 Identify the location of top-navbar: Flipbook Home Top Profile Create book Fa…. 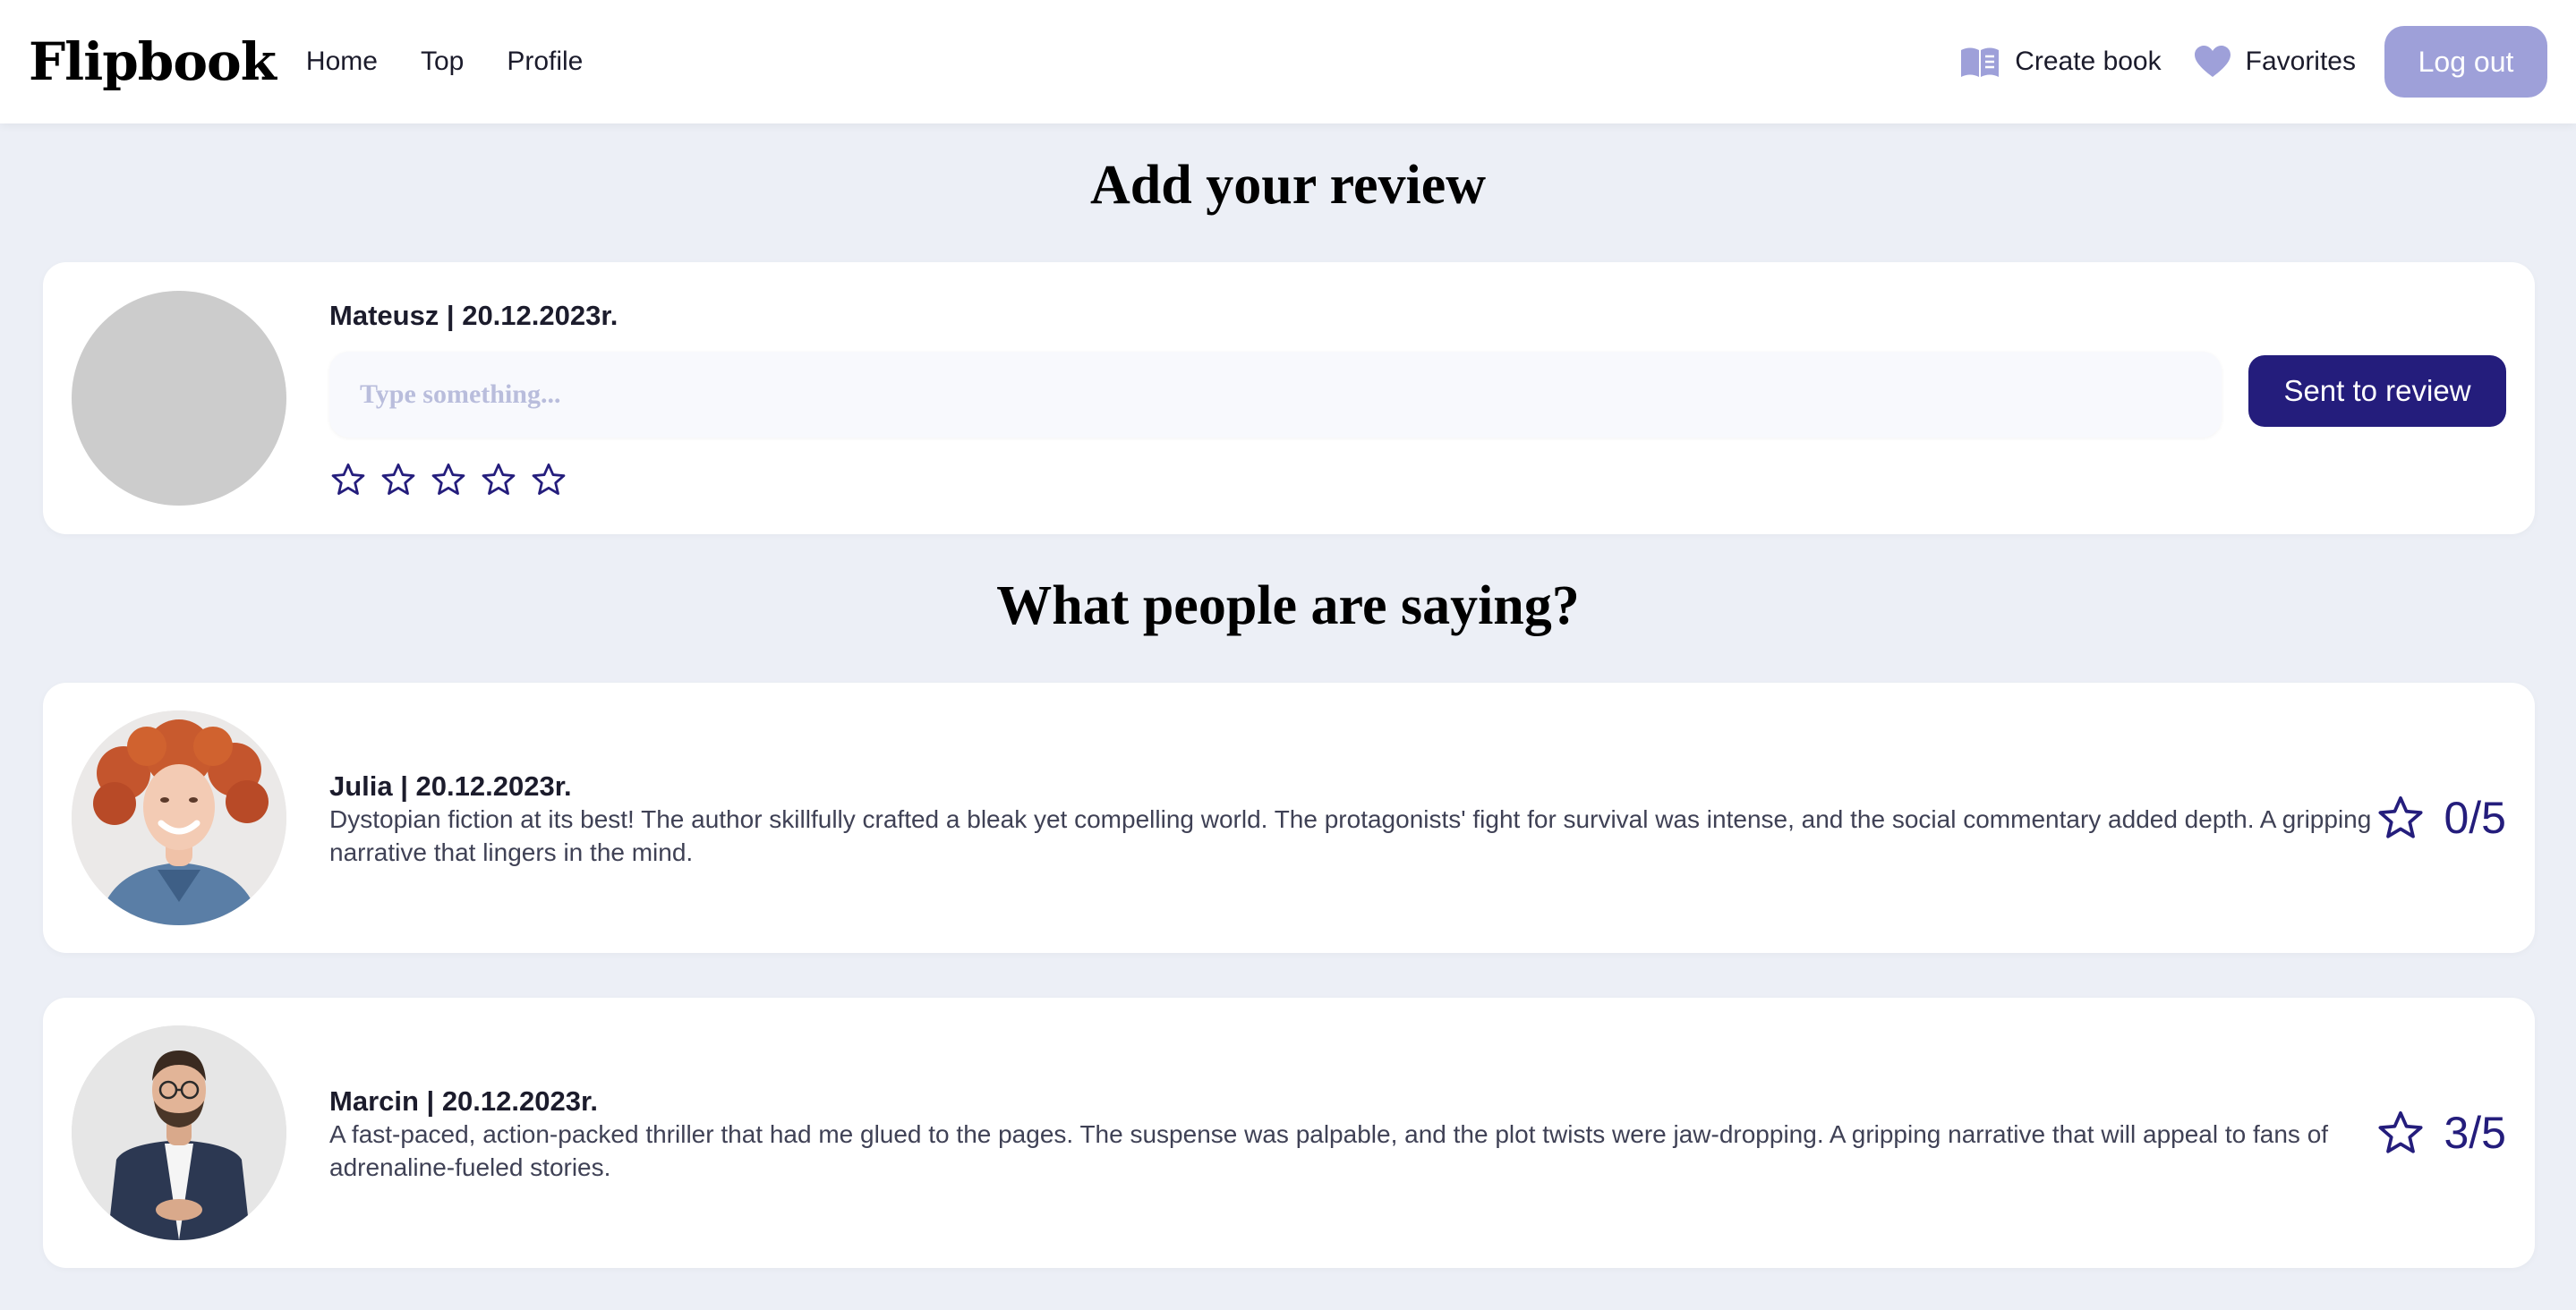
(1288, 61).